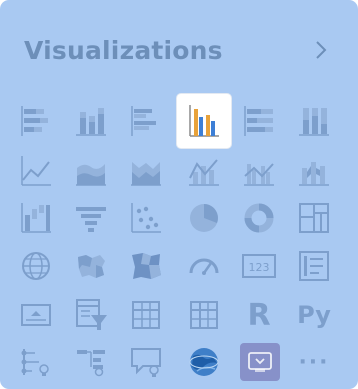  What do you see at coordinates (146, 121) in the screenshot?
I see `clustered-bar-chart-icon` at bounding box center [146, 121].